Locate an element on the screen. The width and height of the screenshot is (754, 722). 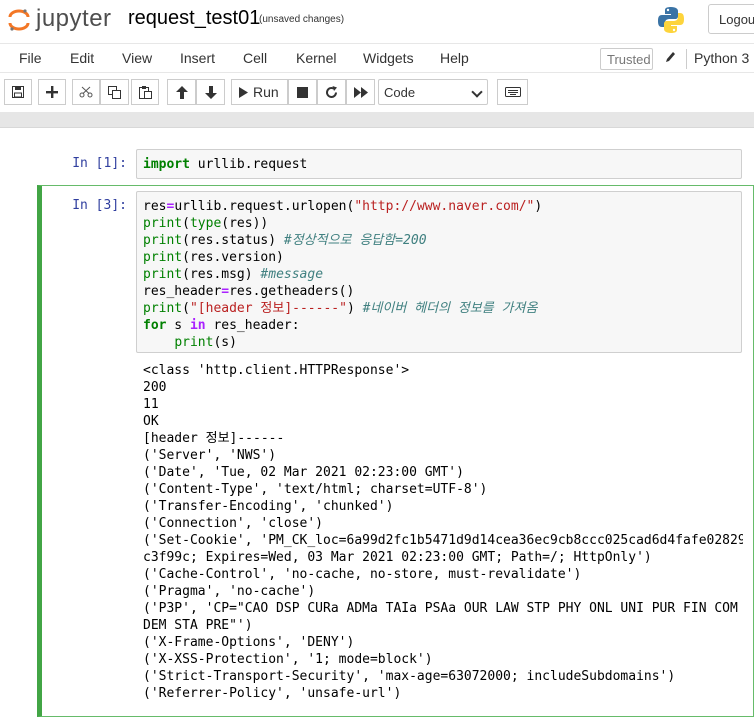
insert-cell-button is located at coordinates (52, 92).